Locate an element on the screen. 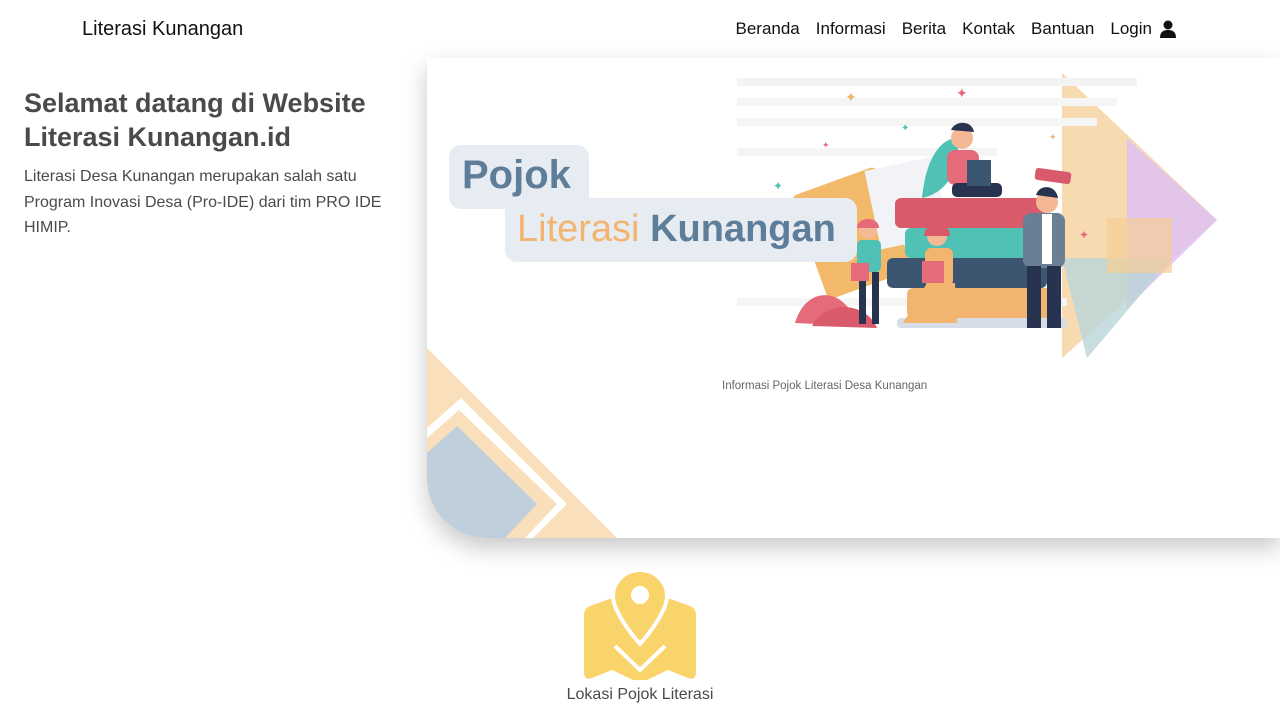  login-label: Login is located at coordinates (1131, 28).